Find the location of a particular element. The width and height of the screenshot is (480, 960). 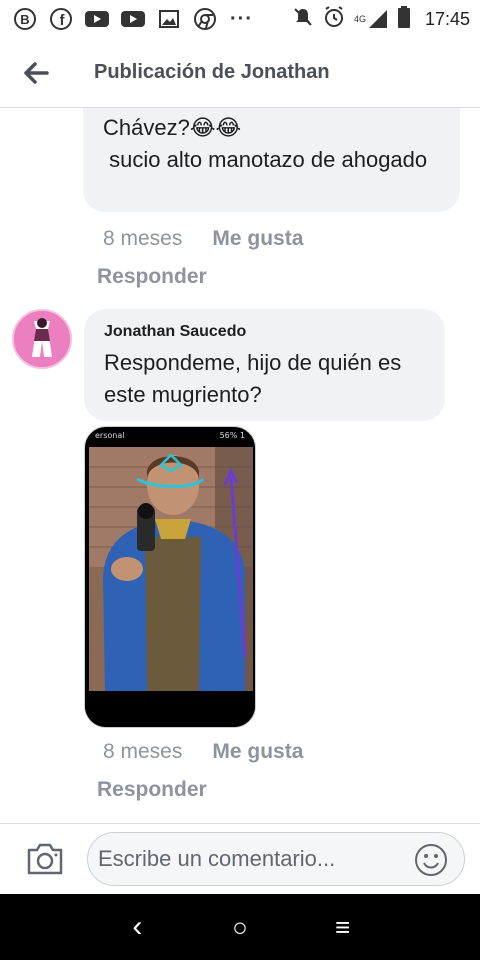

avatar is located at coordinates (42, 339).